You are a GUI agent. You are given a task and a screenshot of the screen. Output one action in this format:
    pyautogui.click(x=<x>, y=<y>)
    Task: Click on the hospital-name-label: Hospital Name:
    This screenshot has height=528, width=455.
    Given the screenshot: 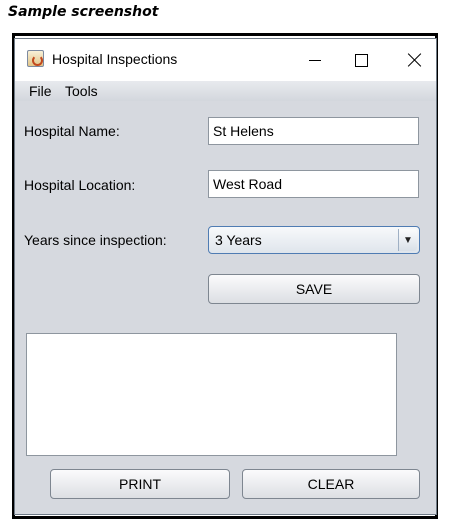 What is the action you would take?
    pyautogui.click(x=72, y=131)
    